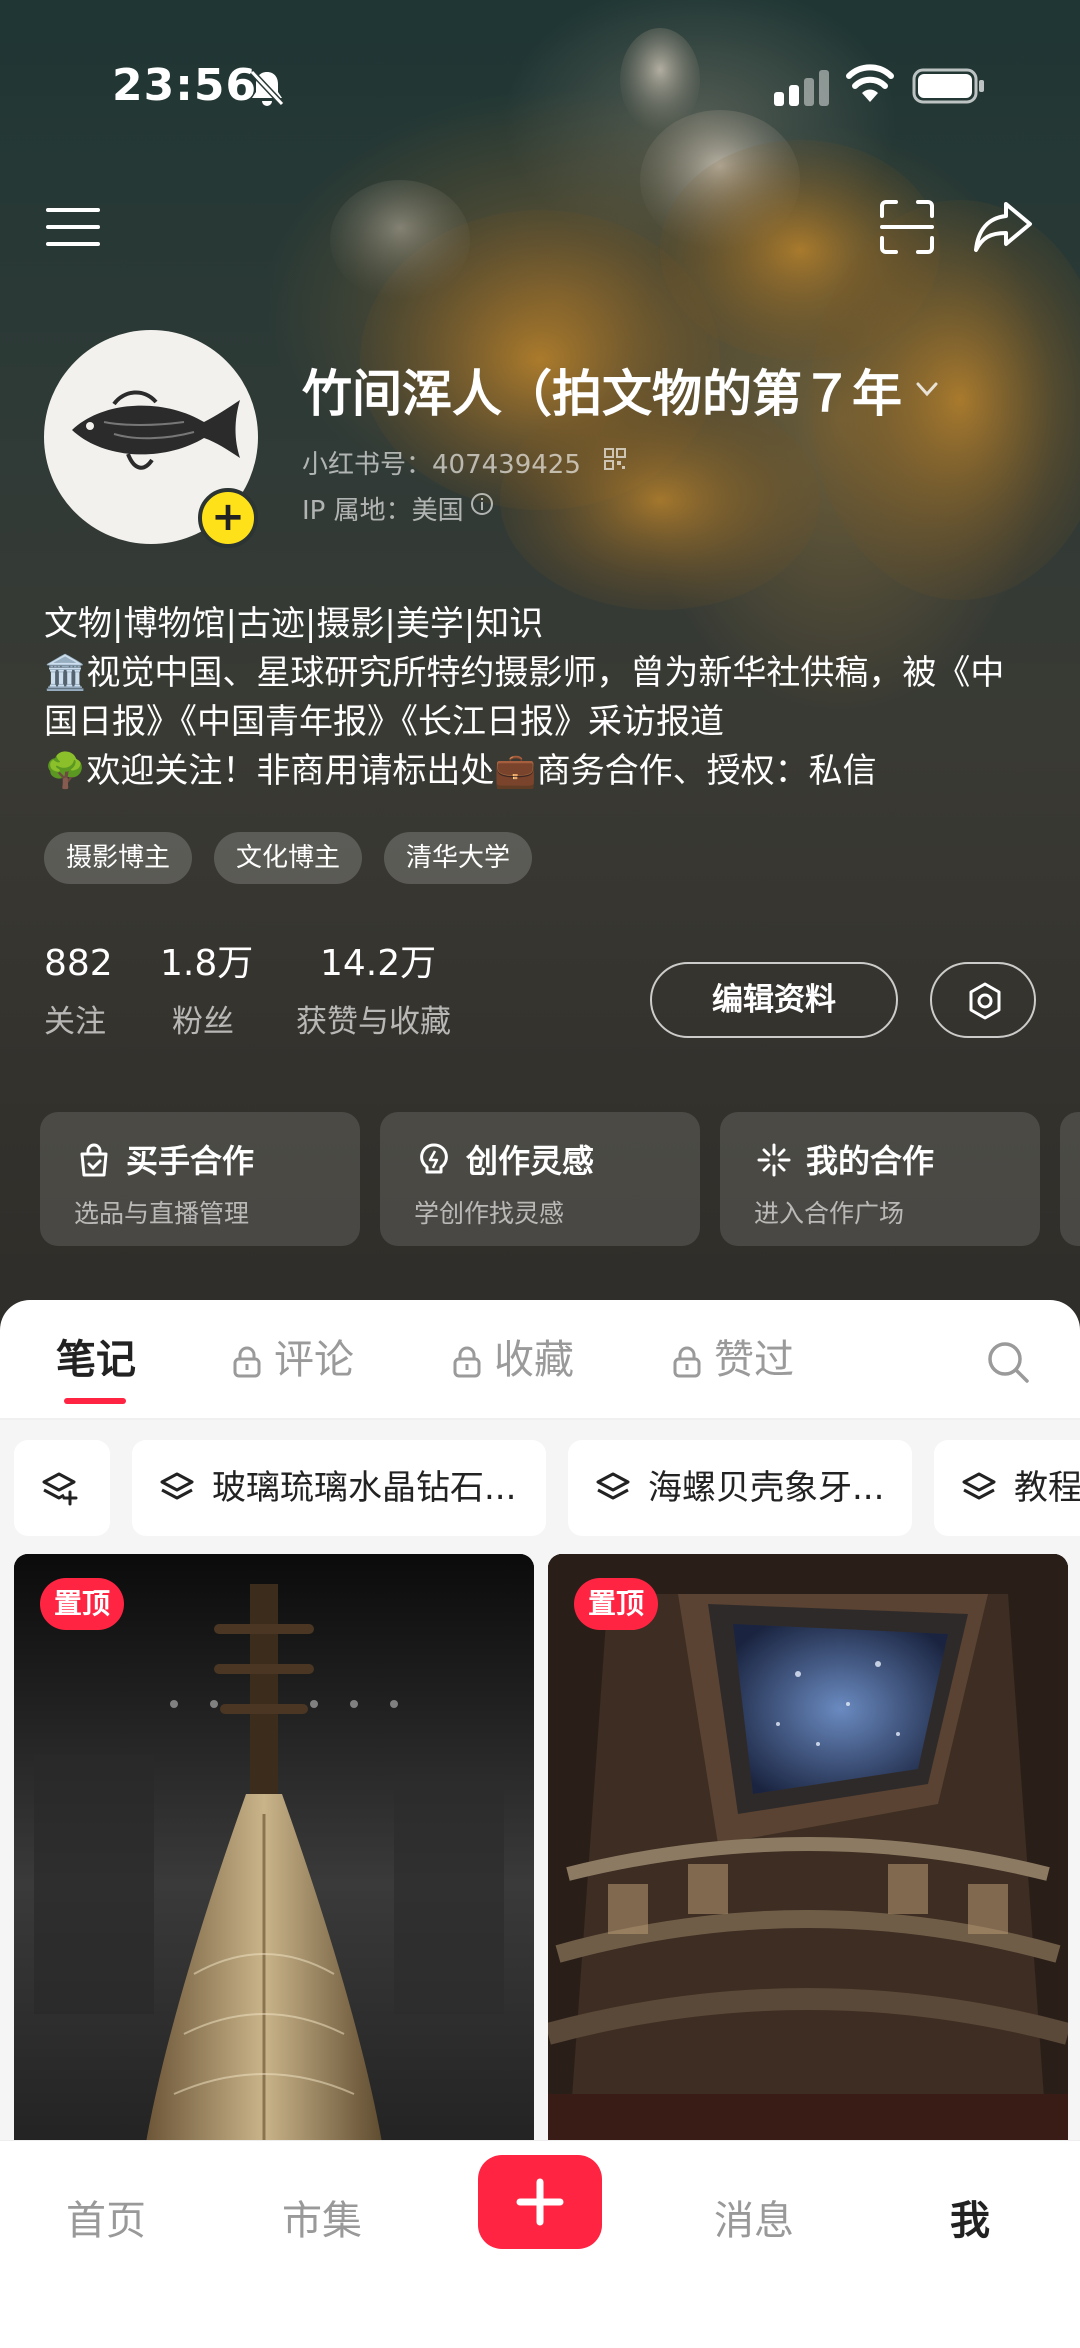  What do you see at coordinates (383, 511) in the screenshot?
I see `ip-location: IP 属地：美国` at bounding box center [383, 511].